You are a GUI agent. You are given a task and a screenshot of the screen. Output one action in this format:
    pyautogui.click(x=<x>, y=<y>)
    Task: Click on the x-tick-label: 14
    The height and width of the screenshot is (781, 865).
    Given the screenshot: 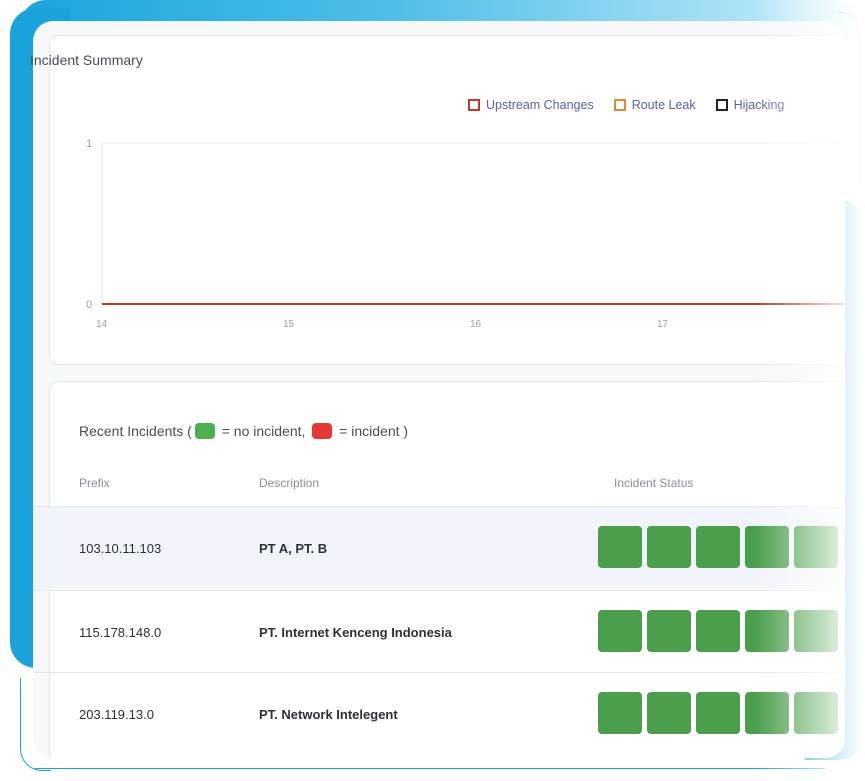 What is the action you would take?
    pyautogui.click(x=102, y=324)
    